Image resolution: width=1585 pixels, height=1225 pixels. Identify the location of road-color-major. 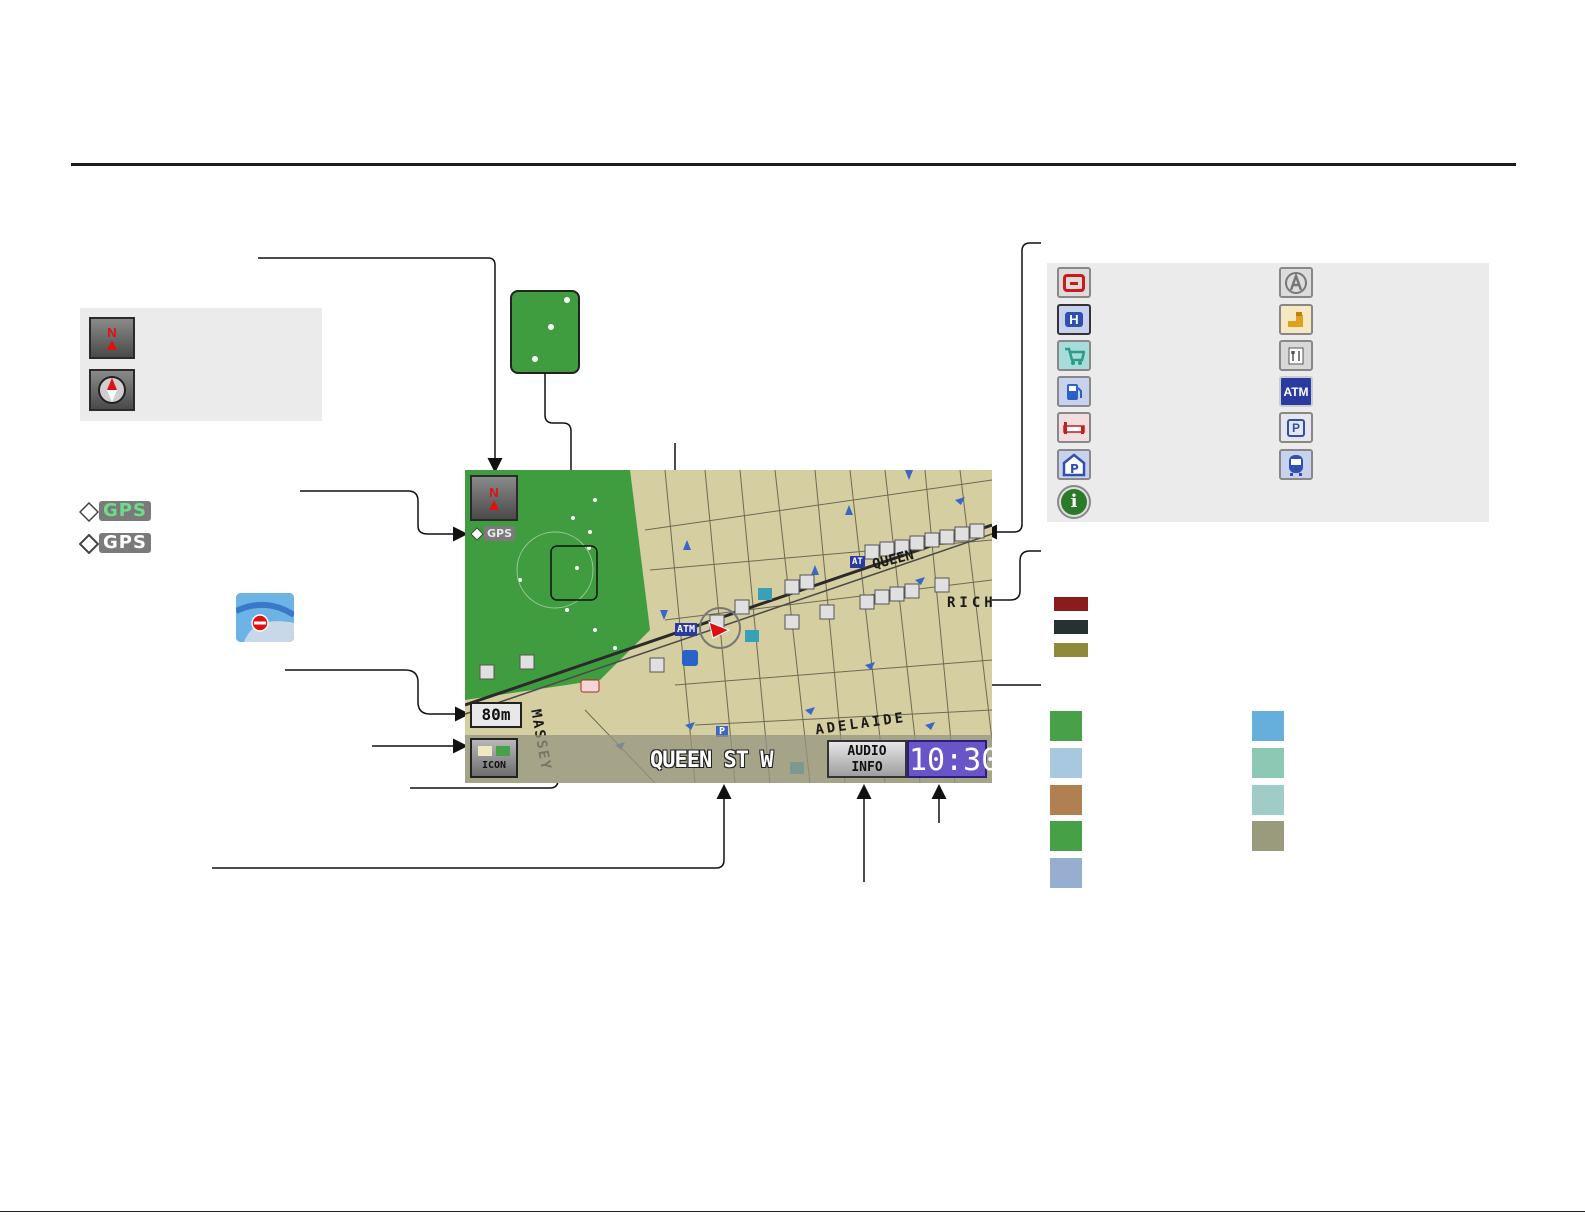
(1071, 604).